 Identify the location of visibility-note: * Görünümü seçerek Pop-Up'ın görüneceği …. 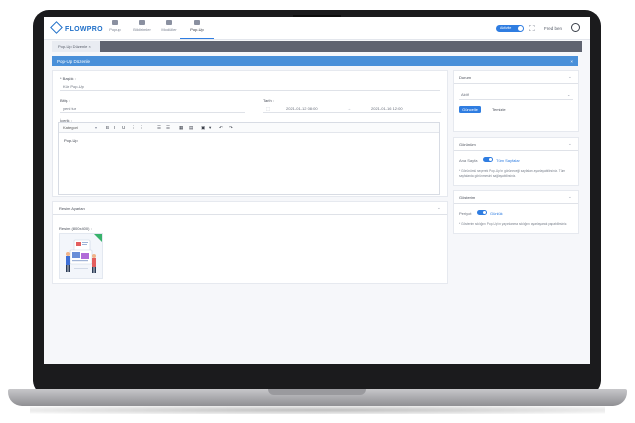
(512, 173).